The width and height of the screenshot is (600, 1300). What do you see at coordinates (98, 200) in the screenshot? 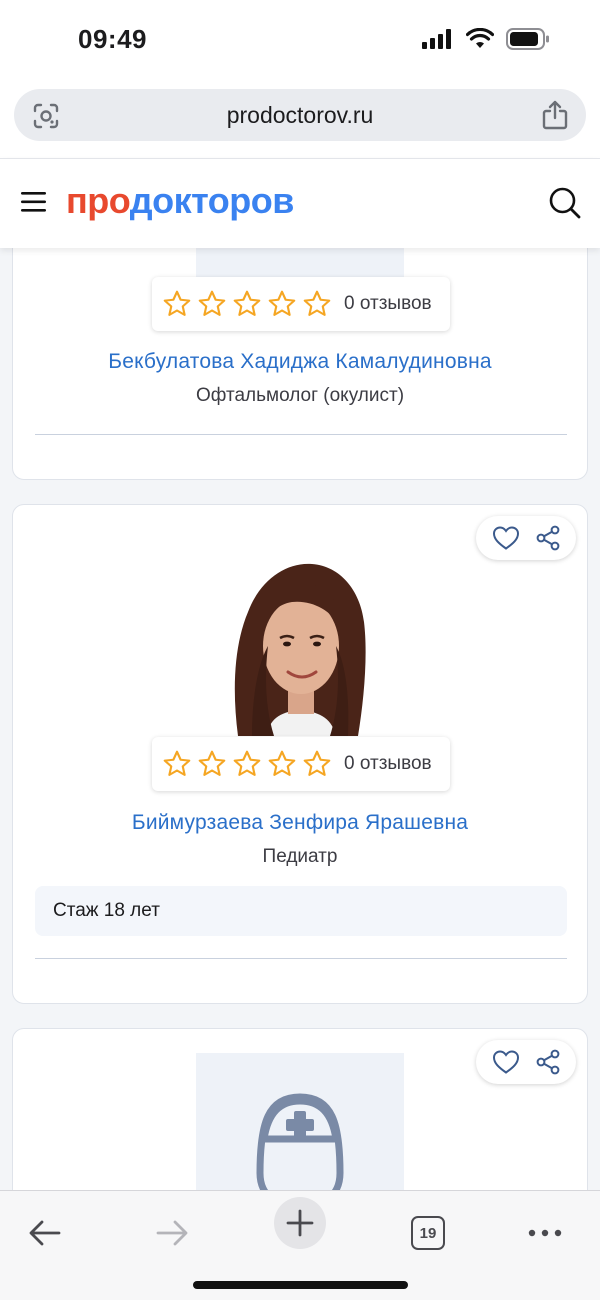
I see `logo-part-red: про` at bounding box center [98, 200].